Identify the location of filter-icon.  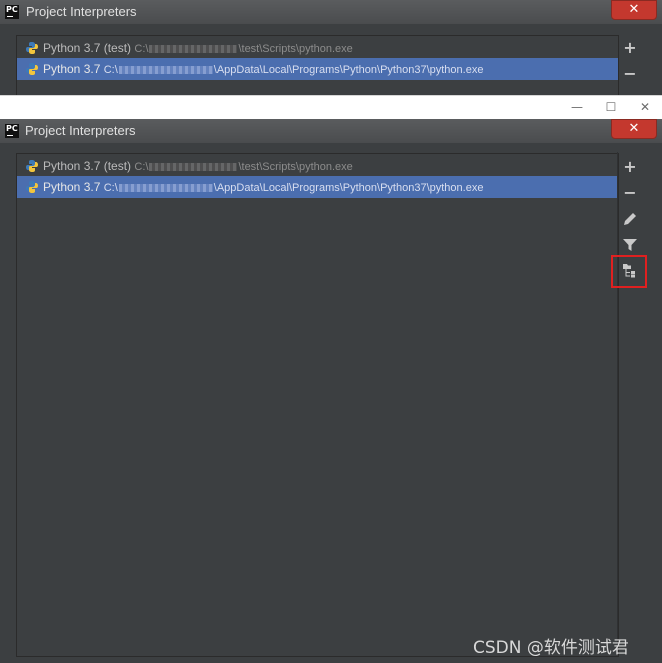
(630, 245).